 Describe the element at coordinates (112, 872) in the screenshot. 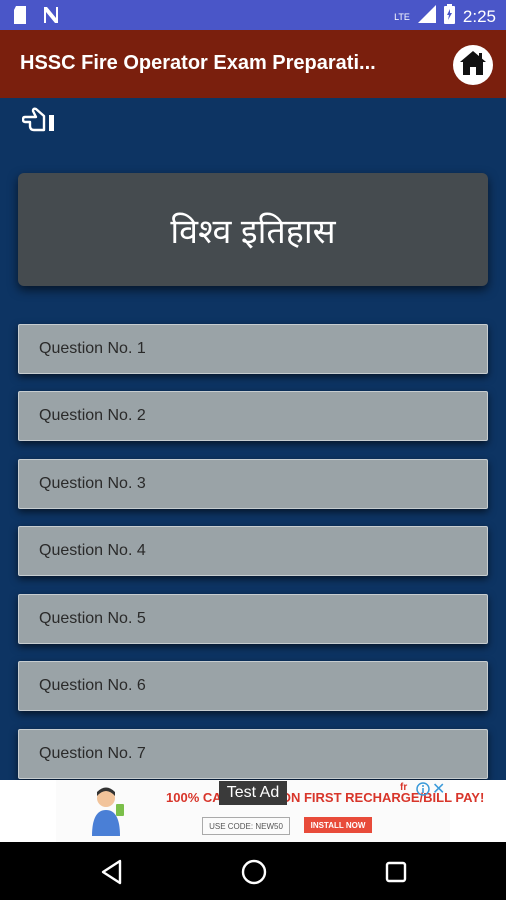

I see `back-triangle-icon` at that location.